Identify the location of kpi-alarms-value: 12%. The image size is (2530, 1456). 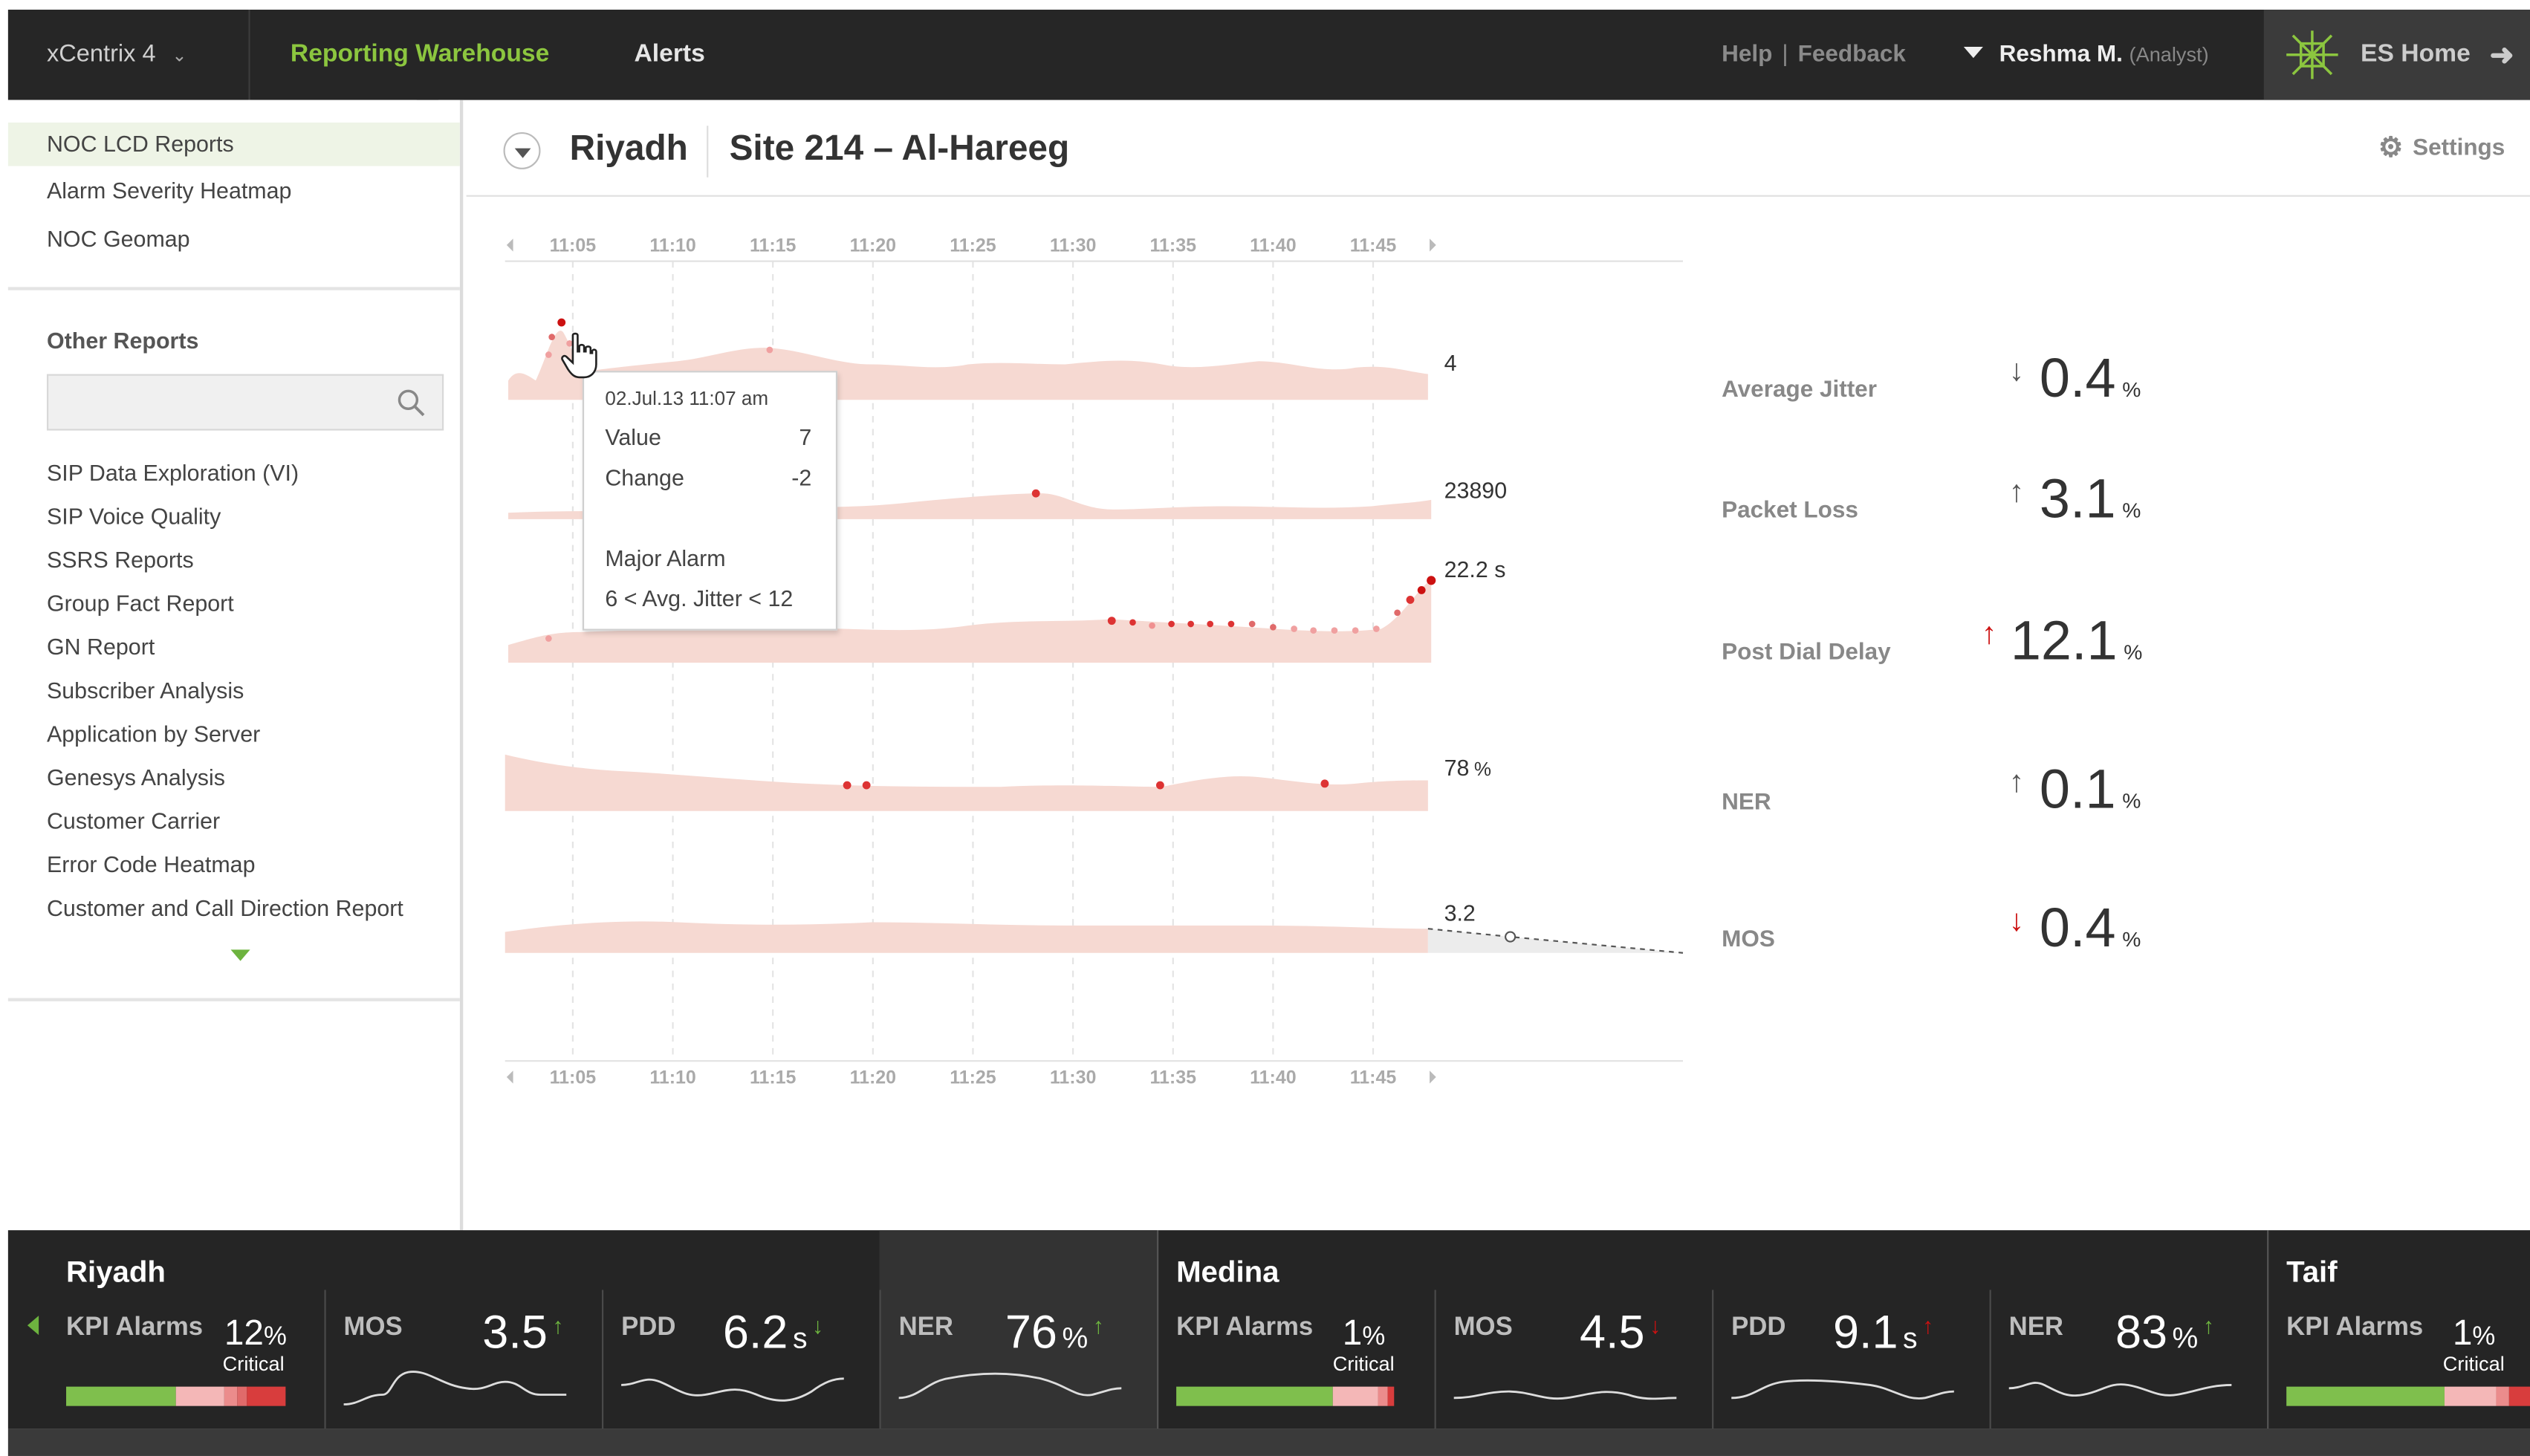
(256, 1334).